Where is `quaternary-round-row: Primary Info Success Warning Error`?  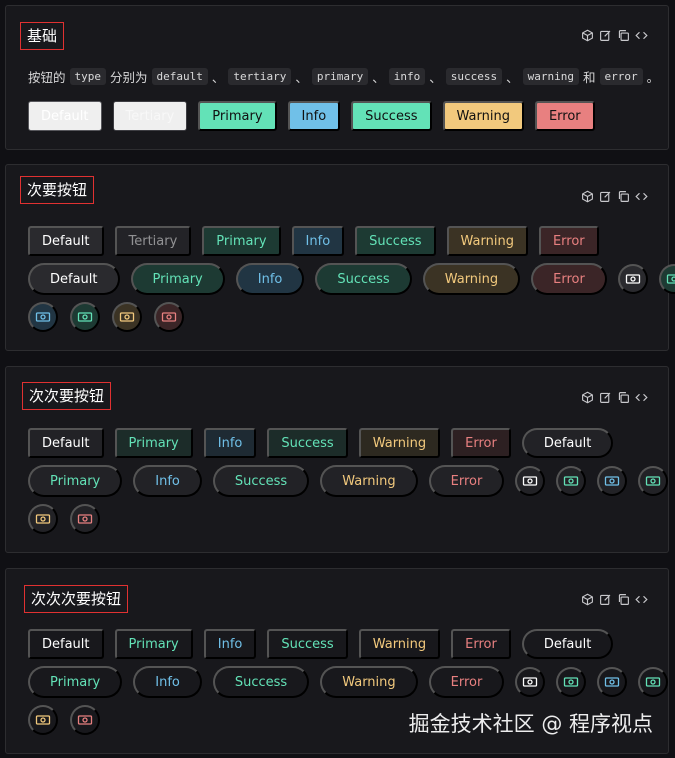 quaternary-round-row: Primary Info Success Warning Error is located at coordinates (348, 682).